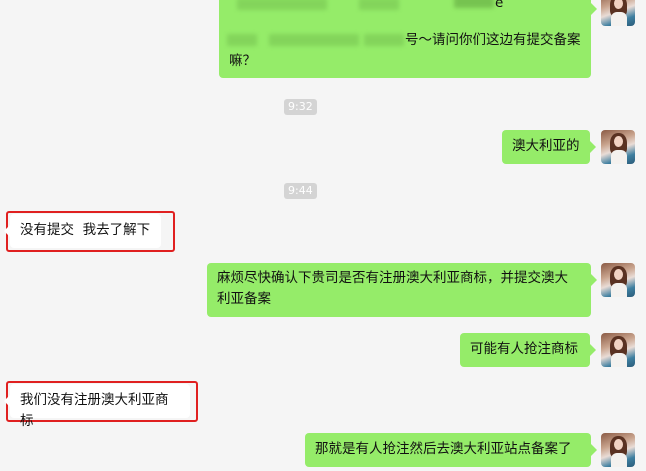 This screenshot has width=646, height=471. What do you see at coordinates (244, 299) in the screenshot?
I see `message-text-line: 利亚备案` at bounding box center [244, 299].